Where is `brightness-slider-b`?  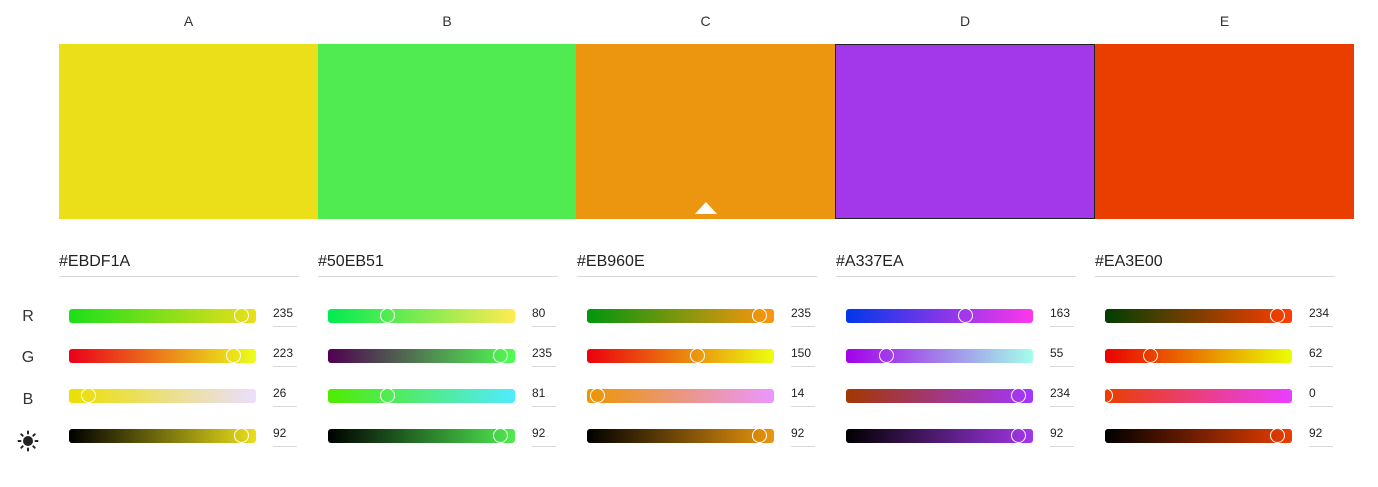
brightness-slider-b is located at coordinates (421, 435).